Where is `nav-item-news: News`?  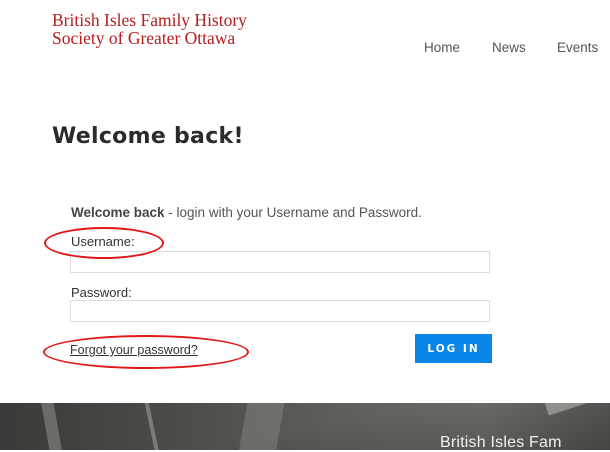
nav-item-news: News is located at coordinates (509, 47).